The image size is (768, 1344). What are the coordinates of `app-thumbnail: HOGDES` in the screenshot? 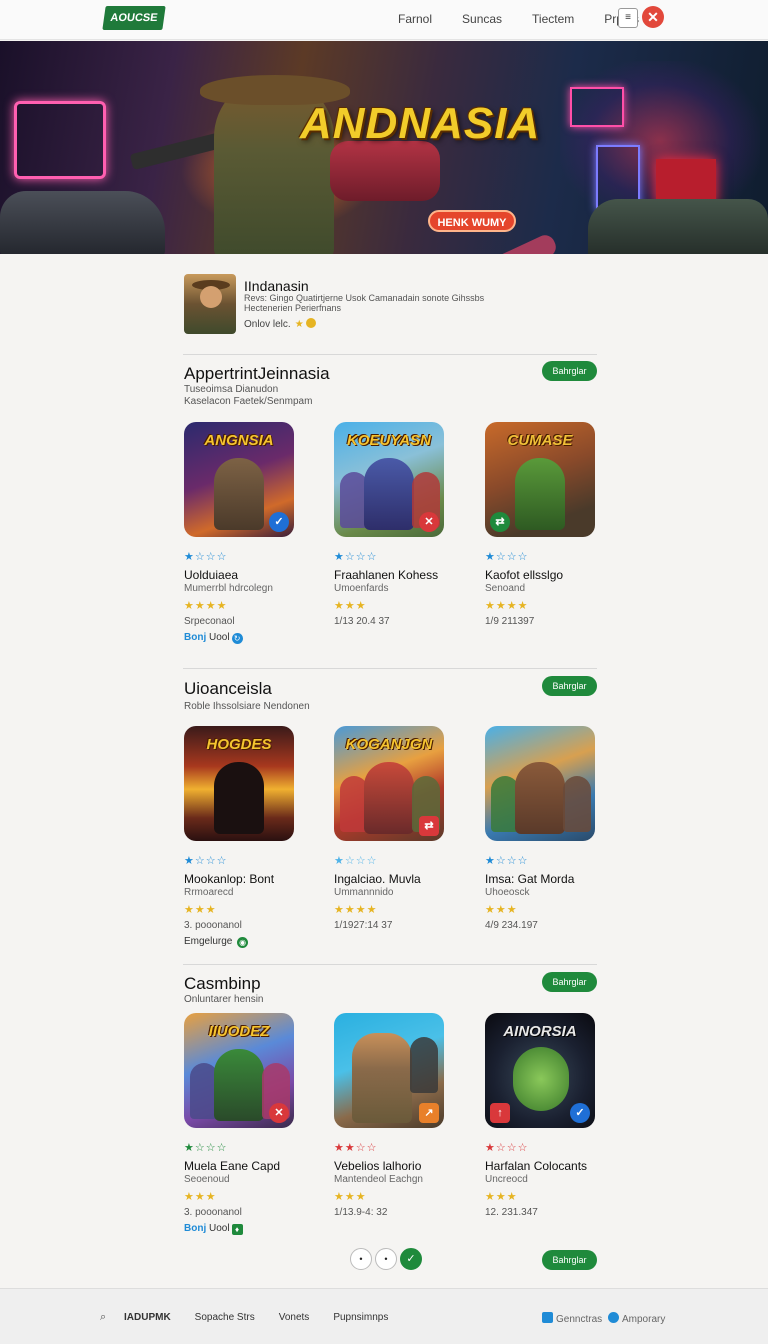 It's located at (239, 783).